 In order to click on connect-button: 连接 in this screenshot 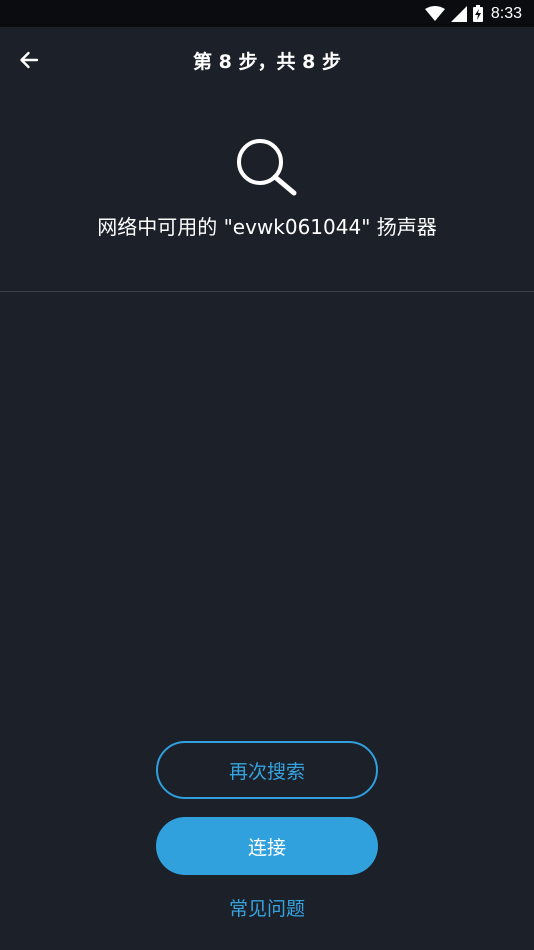, I will do `click(267, 846)`.